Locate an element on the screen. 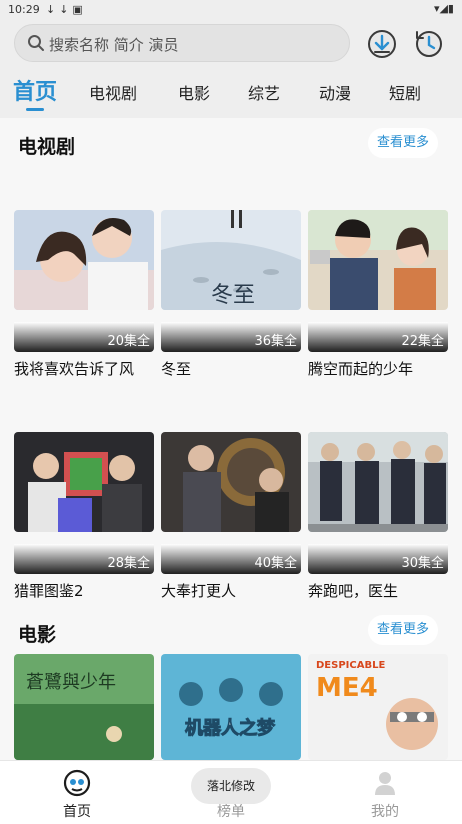 The image size is (462, 824). episode-count: 22集全 is located at coordinates (422, 341).